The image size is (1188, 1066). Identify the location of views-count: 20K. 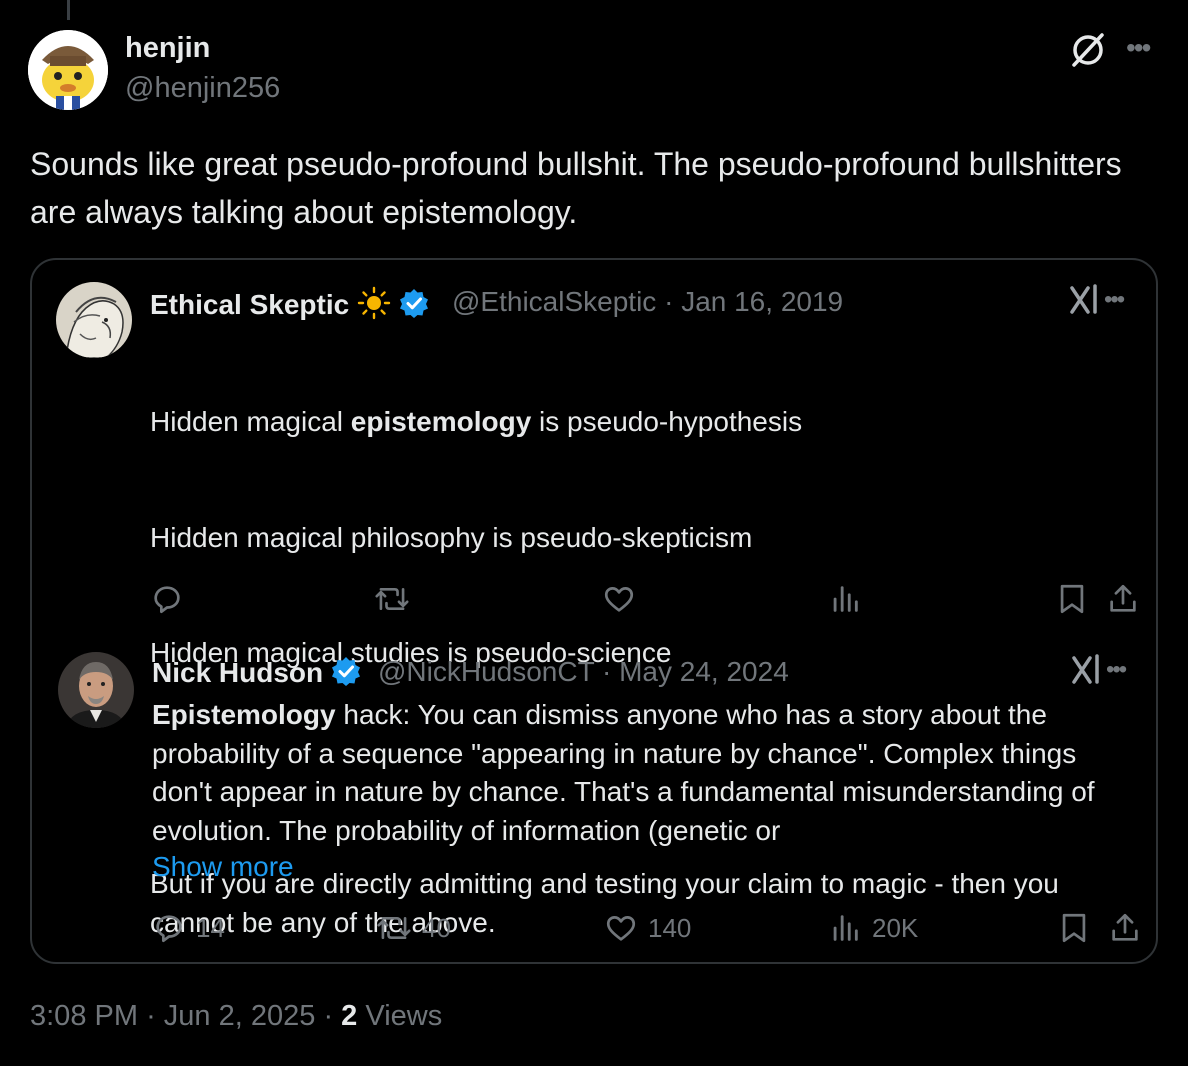
(895, 927).